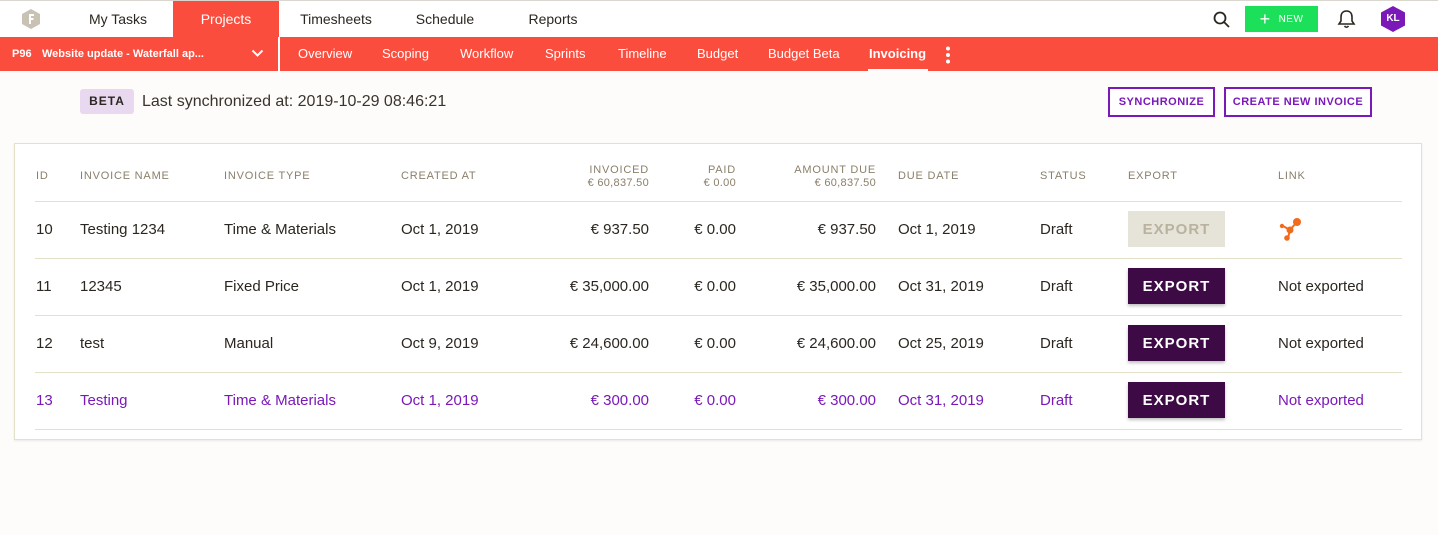  Describe the element at coordinates (405, 54) in the screenshot. I see `tab-scoping: Scoping` at that location.